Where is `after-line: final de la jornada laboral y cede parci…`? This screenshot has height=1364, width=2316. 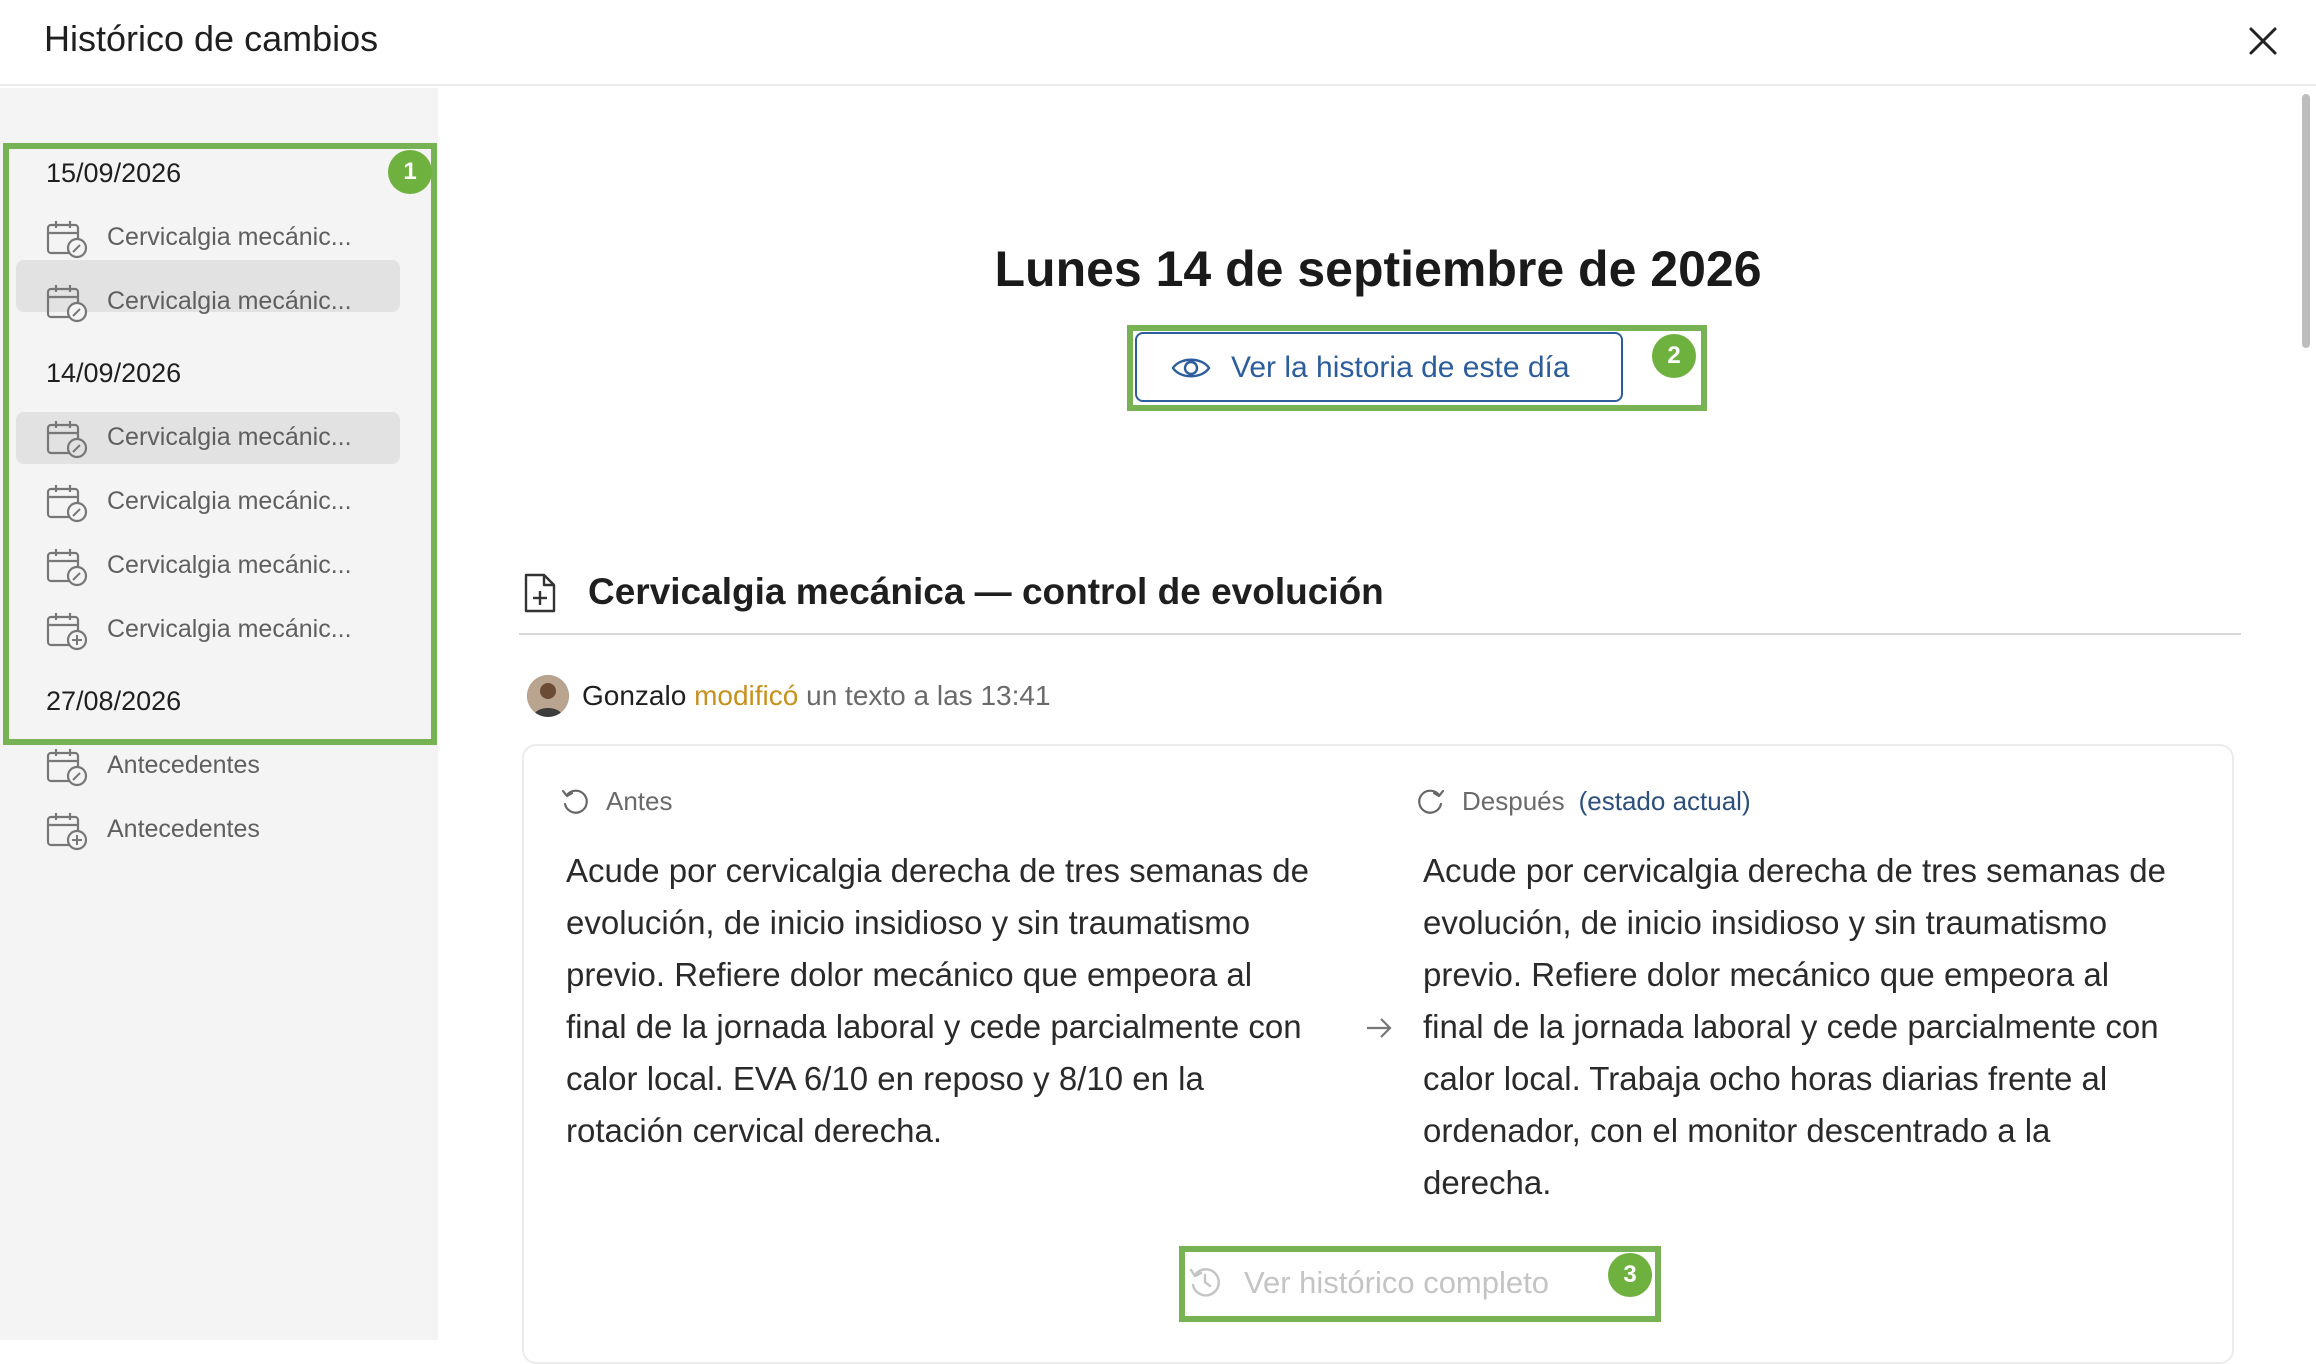 after-line: final de la jornada laboral y cede parci… is located at coordinates (1791, 1026).